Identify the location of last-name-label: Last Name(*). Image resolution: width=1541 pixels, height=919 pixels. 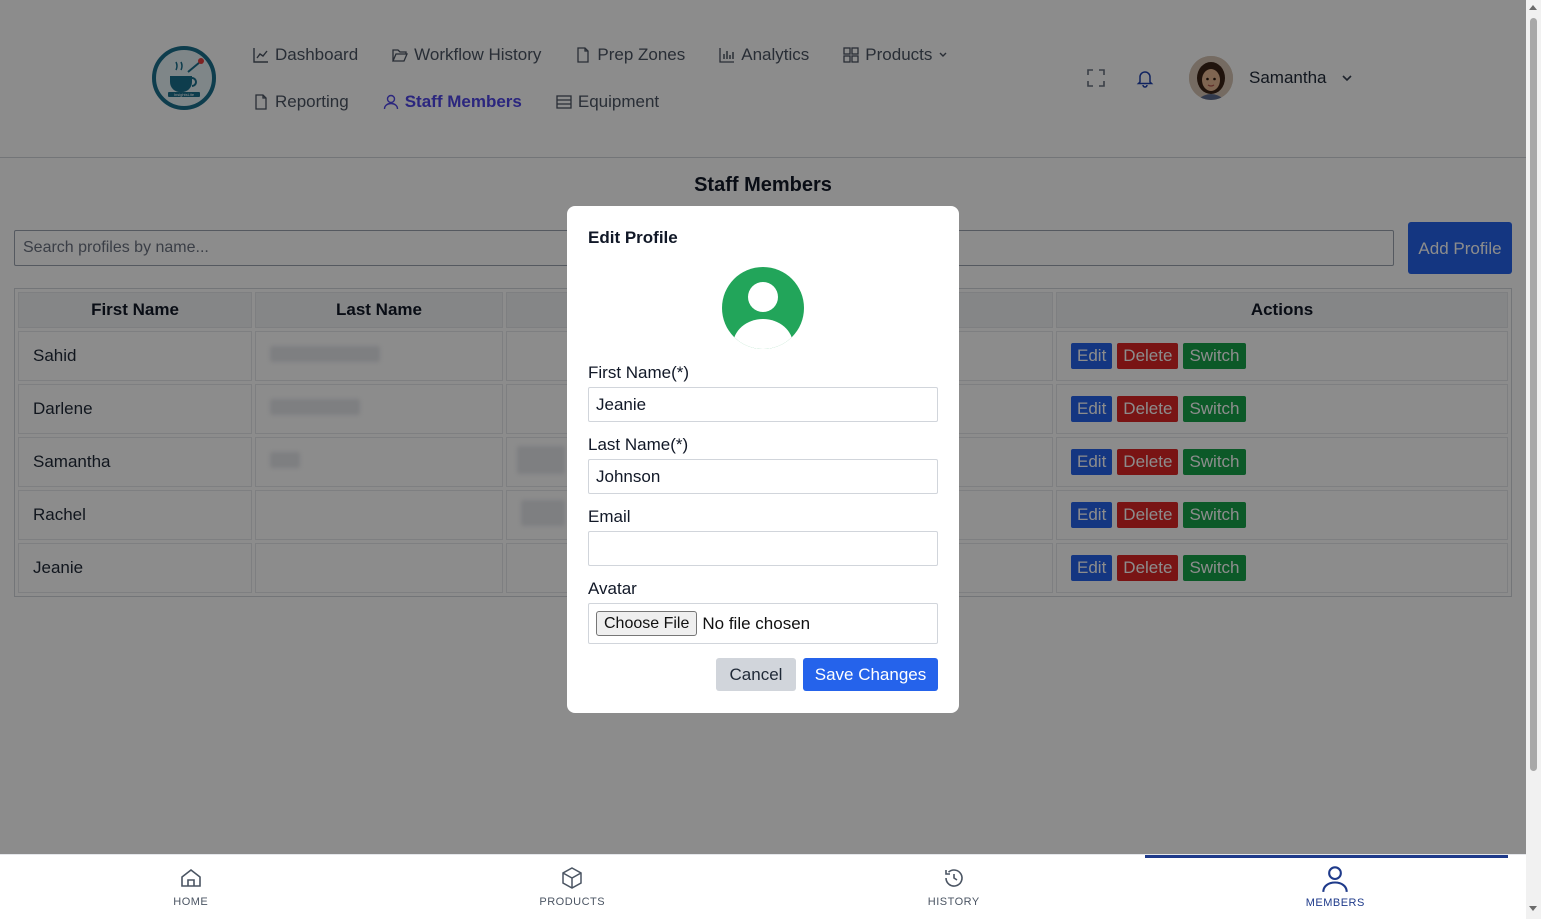
(638, 444).